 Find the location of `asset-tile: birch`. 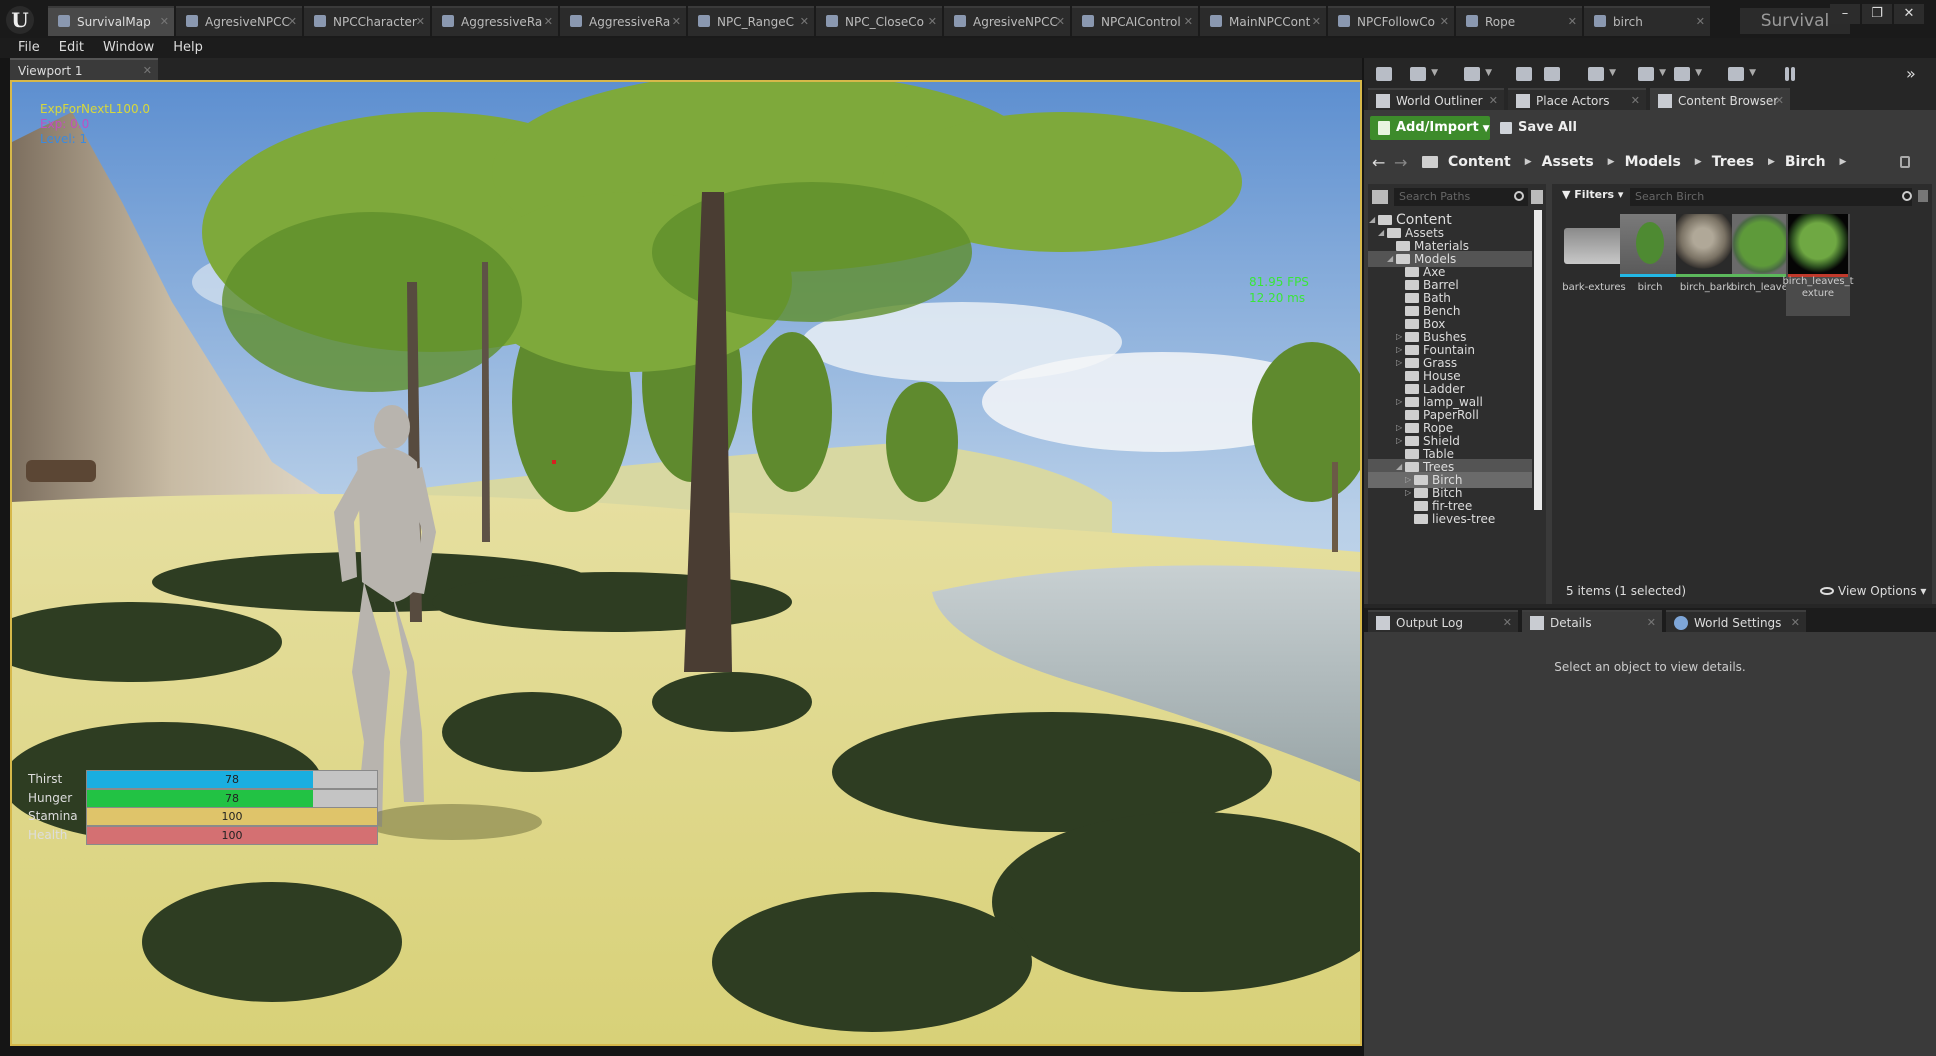

asset-tile: birch is located at coordinates (1650, 265).